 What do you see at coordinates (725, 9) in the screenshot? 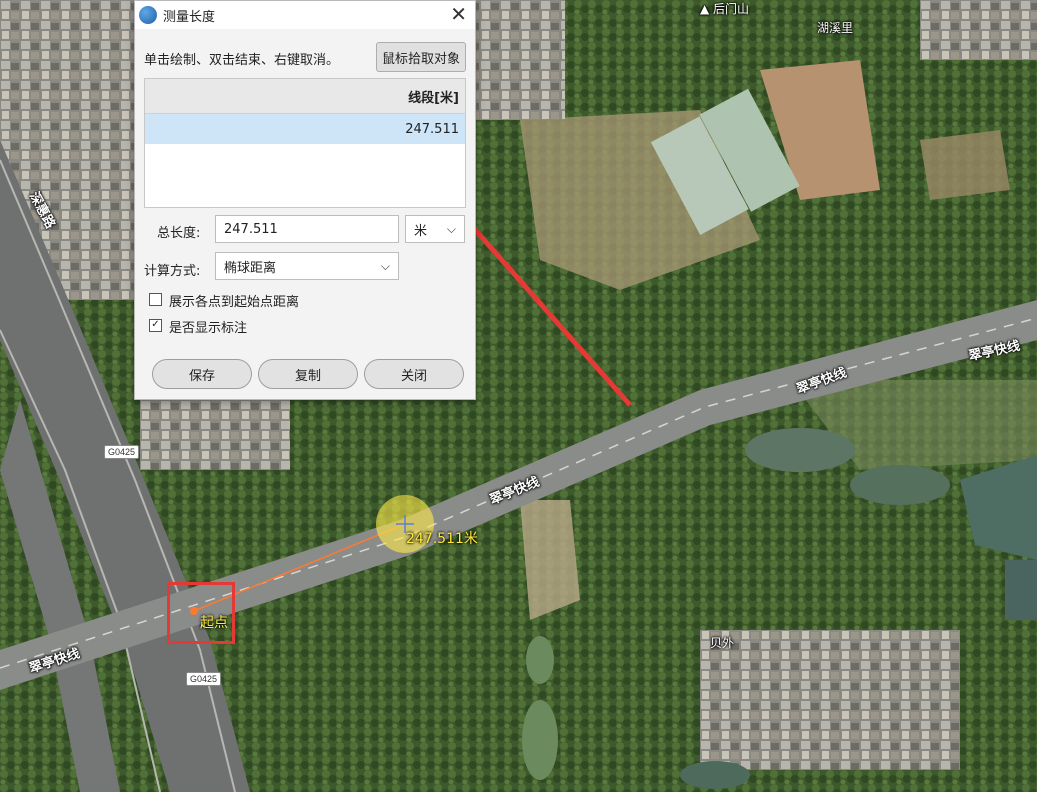
I see `place-label-houmenshan: ▲ 后门山` at bounding box center [725, 9].